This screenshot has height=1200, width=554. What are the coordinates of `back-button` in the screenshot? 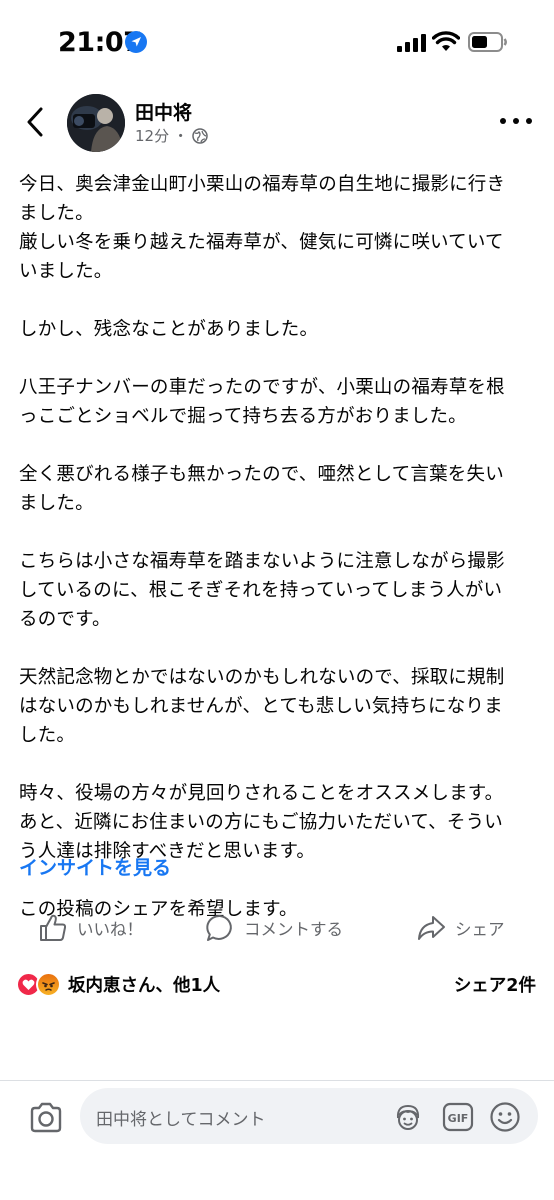 It's located at (35, 122).